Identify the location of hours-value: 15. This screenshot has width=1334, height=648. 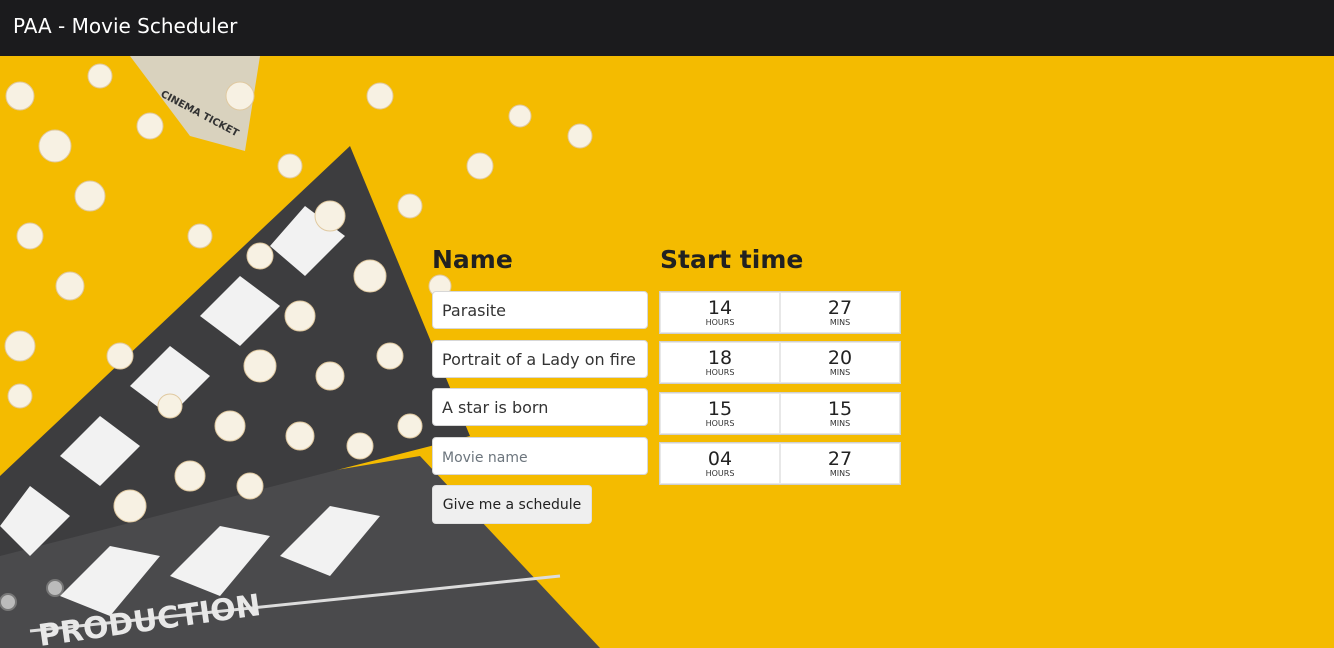
(720, 408).